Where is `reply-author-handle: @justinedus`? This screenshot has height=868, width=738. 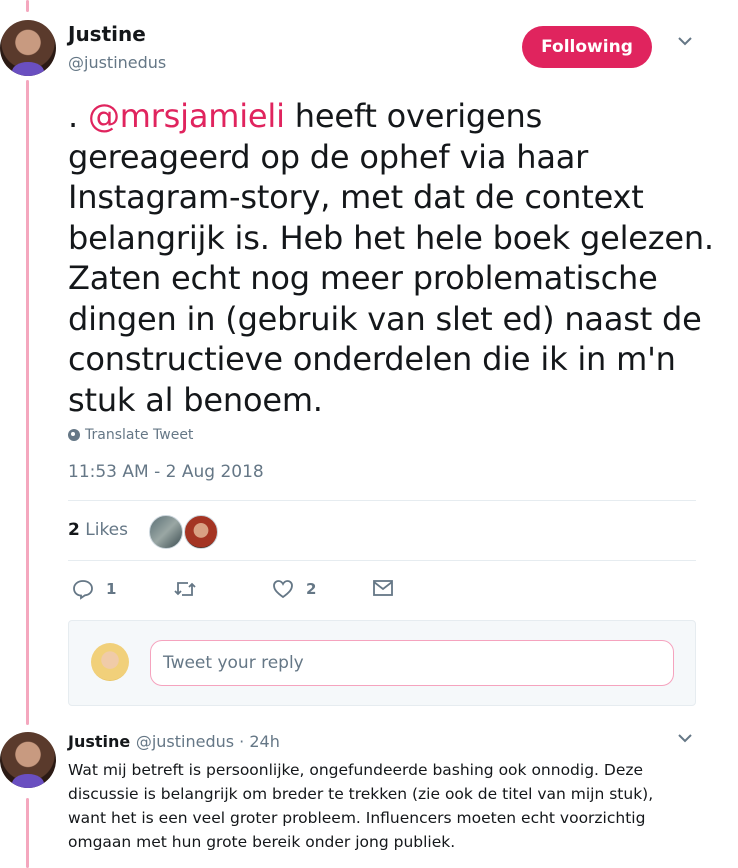
reply-author-handle: @justinedus is located at coordinates (185, 741).